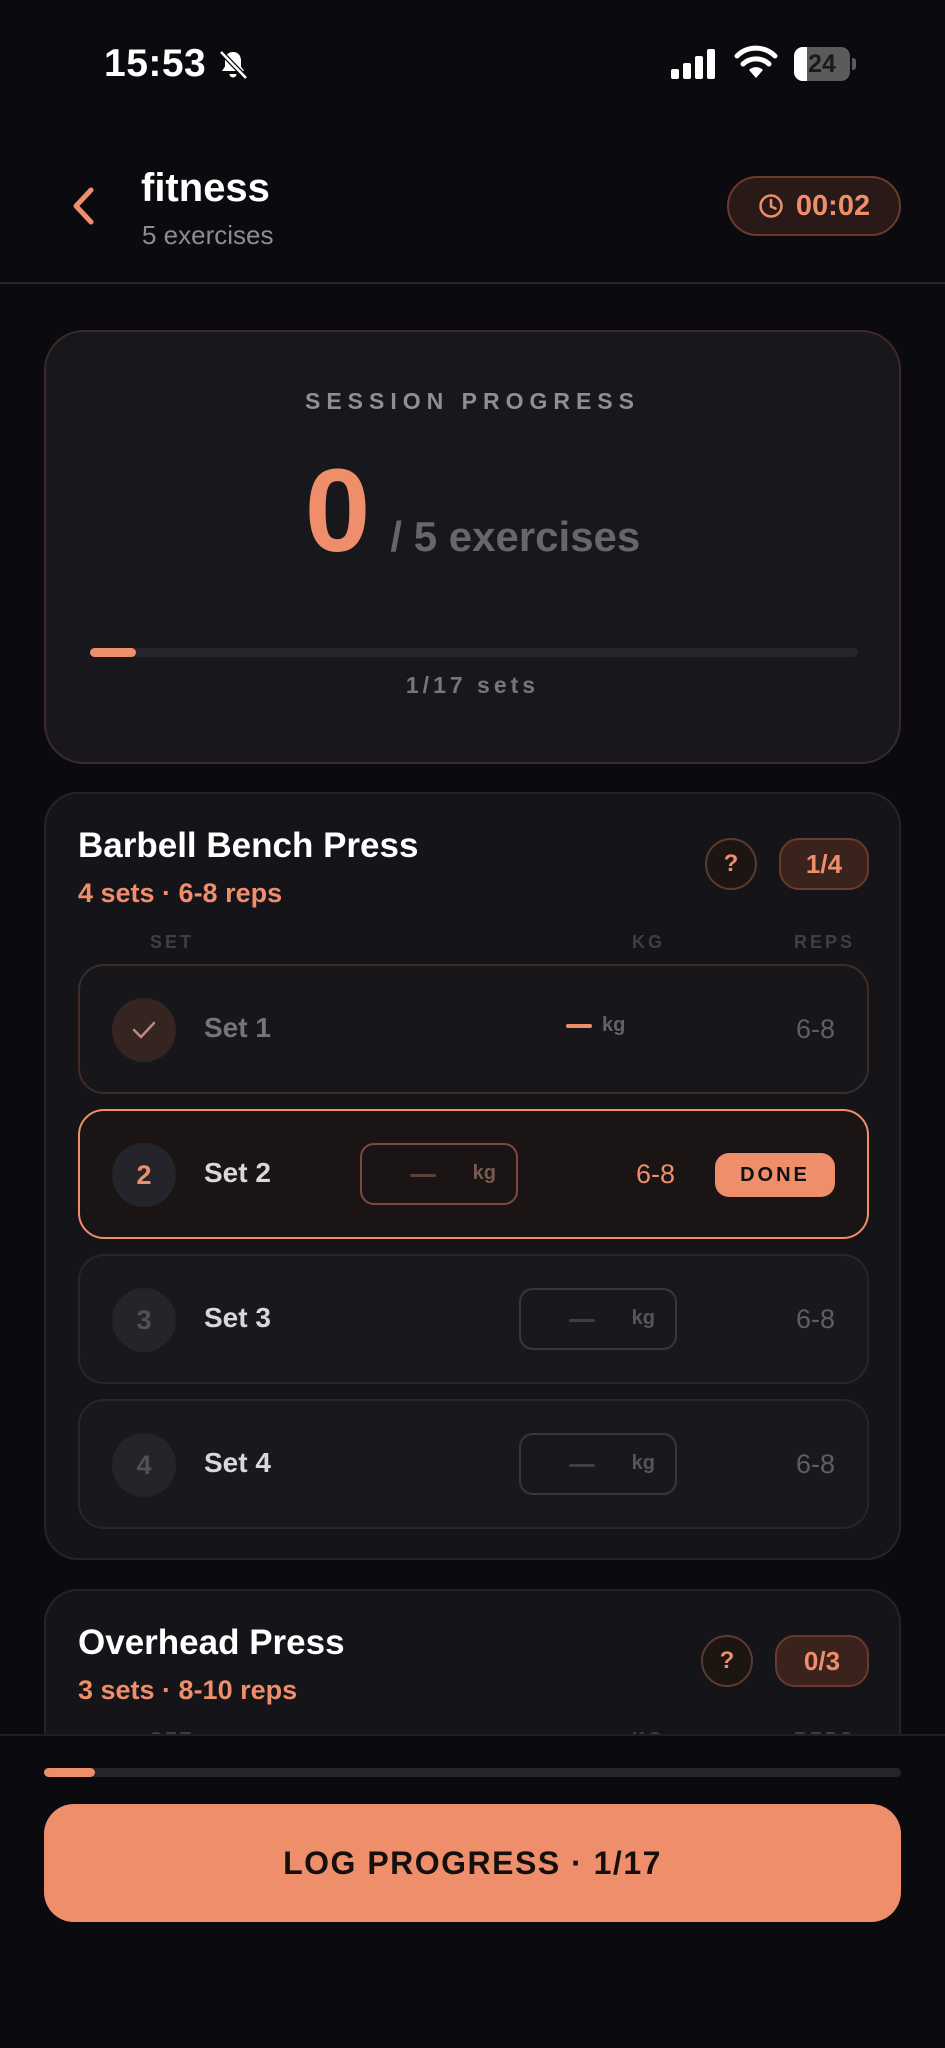  I want to click on overall-progress-fill, so click(70, 1772).